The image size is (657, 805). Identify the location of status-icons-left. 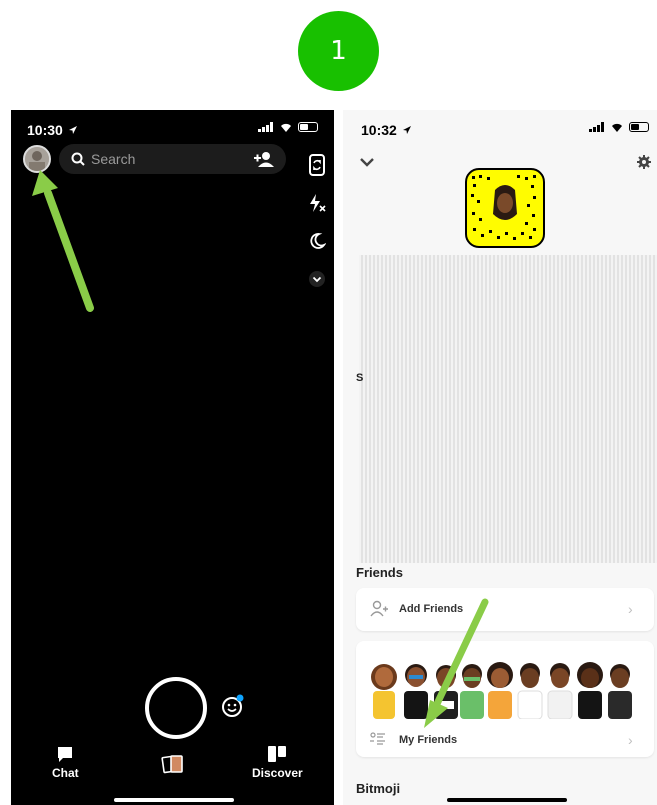
(288, 127).